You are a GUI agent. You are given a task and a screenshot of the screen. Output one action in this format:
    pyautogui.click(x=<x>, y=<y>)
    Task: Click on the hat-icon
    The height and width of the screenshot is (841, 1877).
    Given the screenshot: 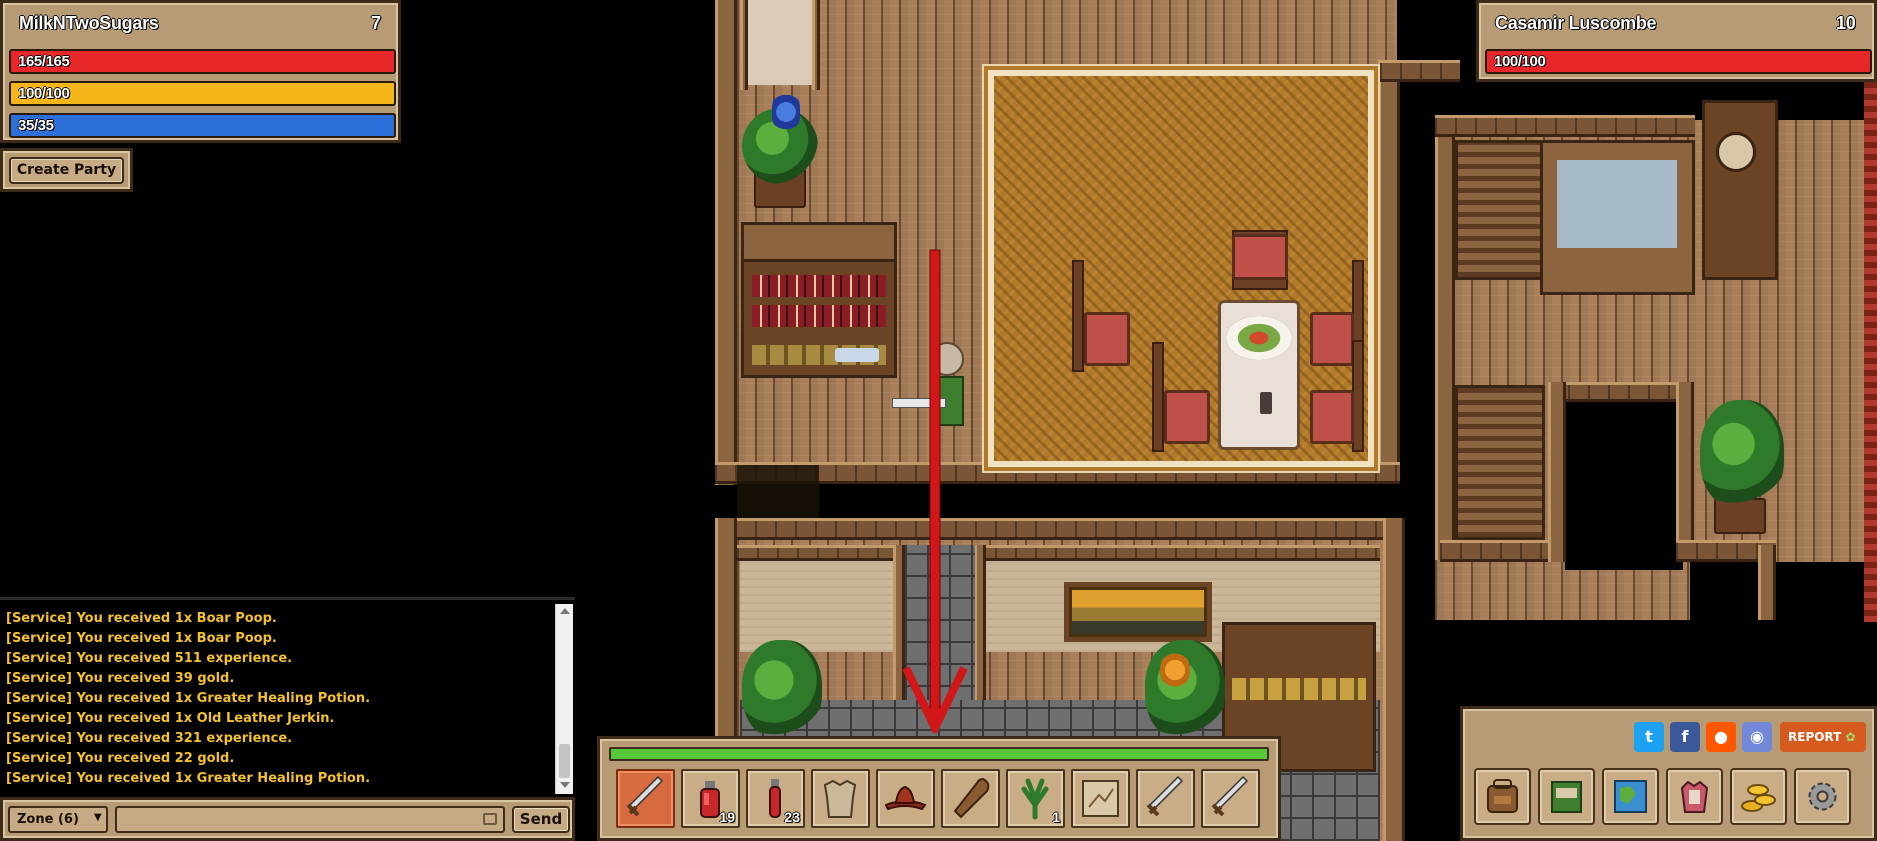 What is the action you would take?
    pyautogui.click(x=905, y=798)
    